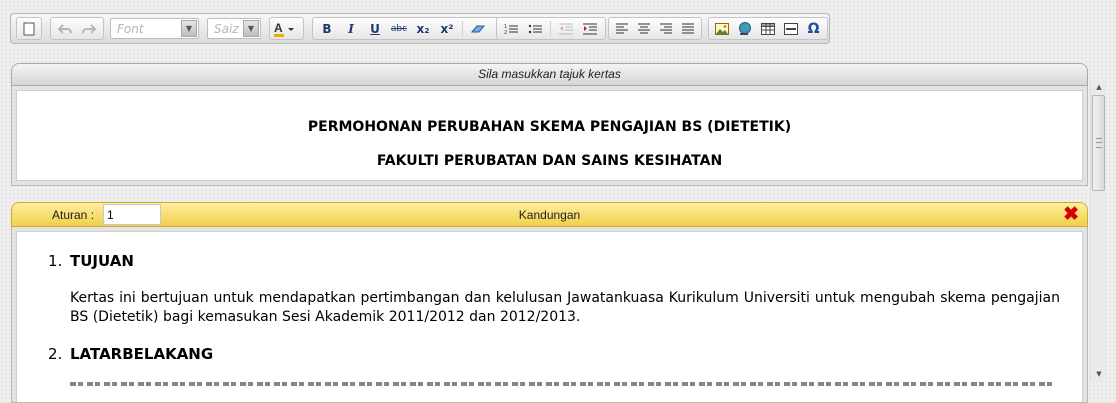 This screenshot has width=1116, height=403. Describe the element at coordinates (1071, 214) in the screenshot. I see `close-x-icon: ✖` at that location.